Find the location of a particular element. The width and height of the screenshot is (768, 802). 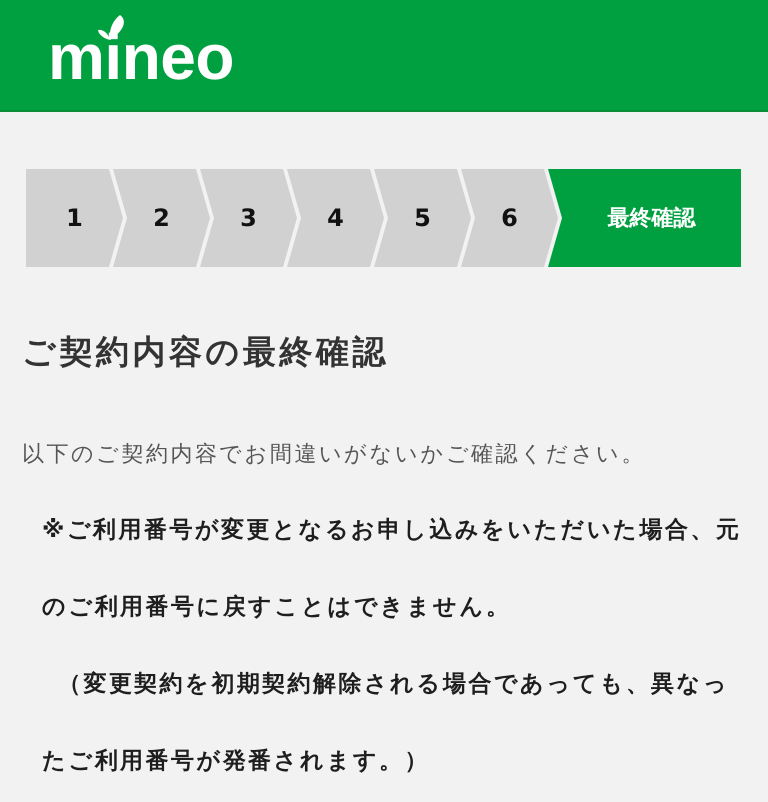

logo-wordmark: mineo is located at coordinates (141, 57).